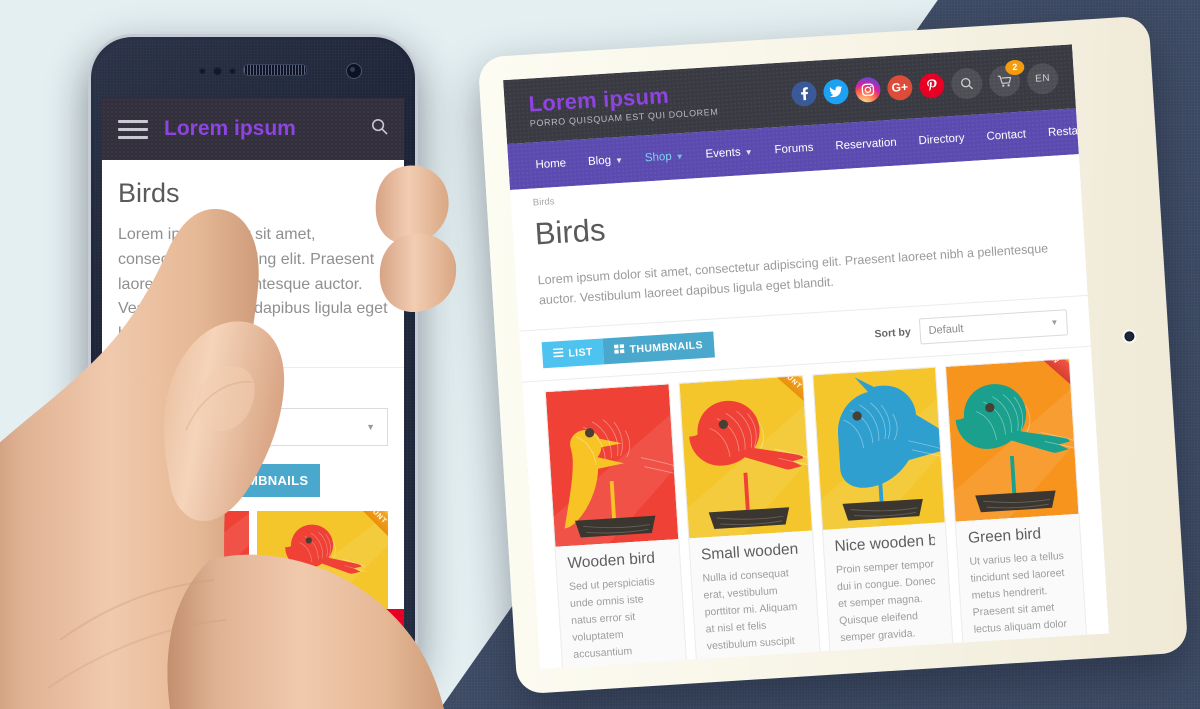 Image resolution: width=1200 pixels, height=709 pixels. I want to click on phone-product-grid: DISCOUNT, so click(253, 556).